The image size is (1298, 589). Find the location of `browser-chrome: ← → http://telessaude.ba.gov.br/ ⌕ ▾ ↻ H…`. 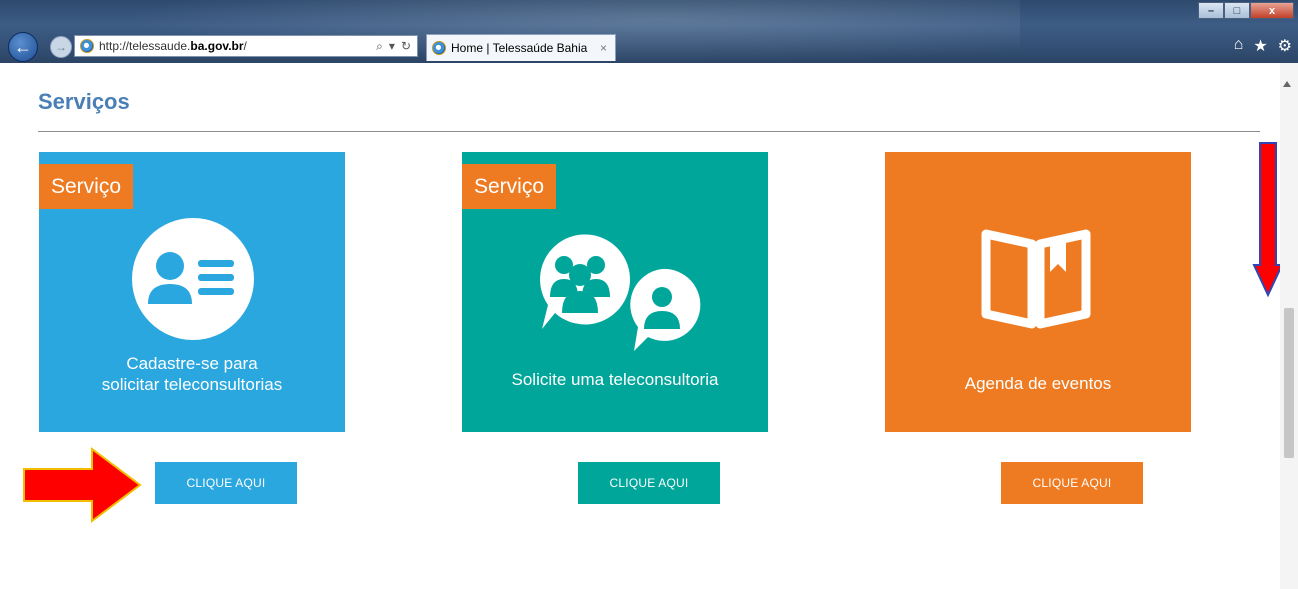

browser-chrome: ← → http://telessaude.ba.gov.br/ ⌕ ▾ ↻ H… is located at coordinates (649, 31).